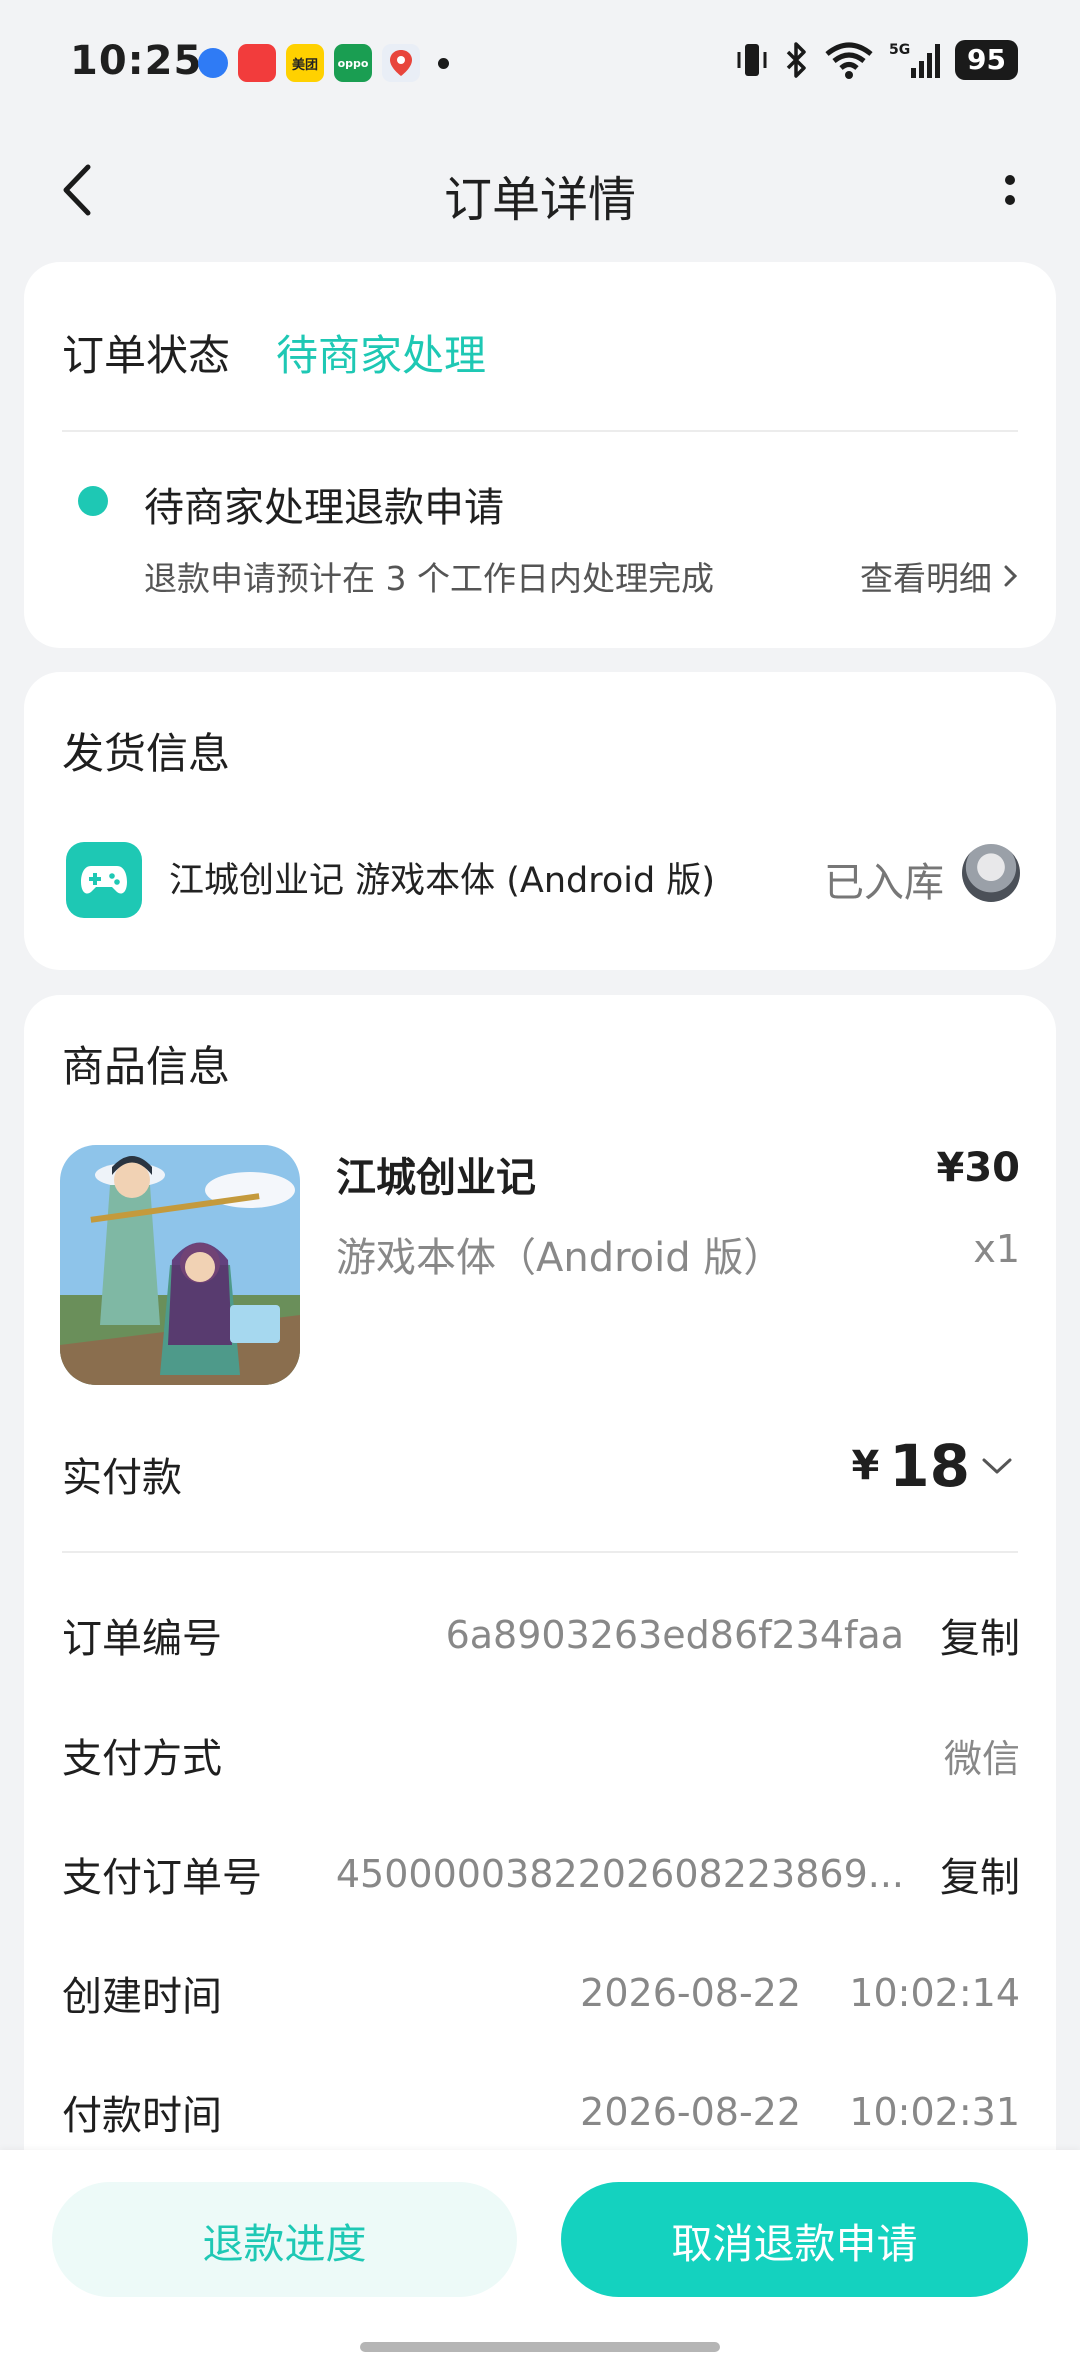  I want to click on meituan-app-icon: 美团, so click(305, 63).